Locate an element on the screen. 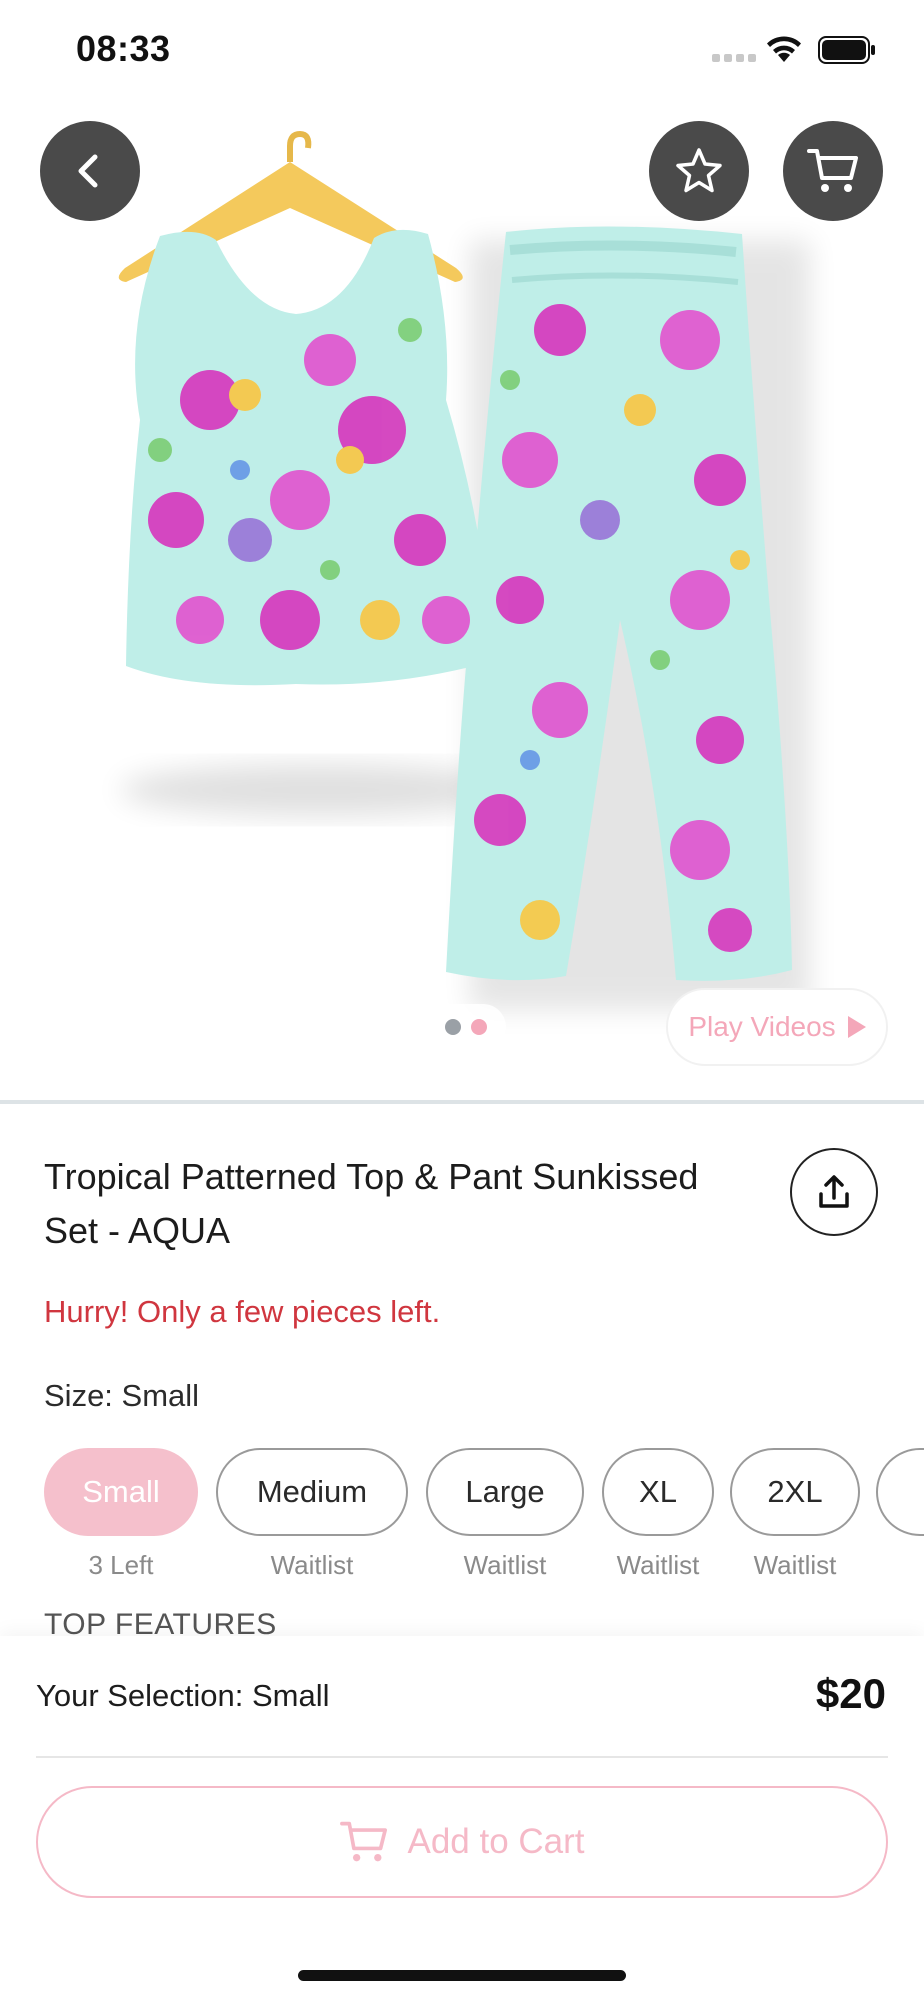  star-icon is located at coordinates (699, 170).